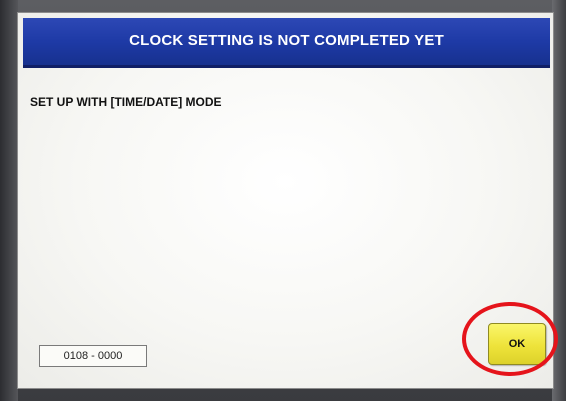 The image size is (566, 401). I want to click on dialog-title-bar: CLOCK SETTING IS NOT COMPLETED YET, so click(286, 43).